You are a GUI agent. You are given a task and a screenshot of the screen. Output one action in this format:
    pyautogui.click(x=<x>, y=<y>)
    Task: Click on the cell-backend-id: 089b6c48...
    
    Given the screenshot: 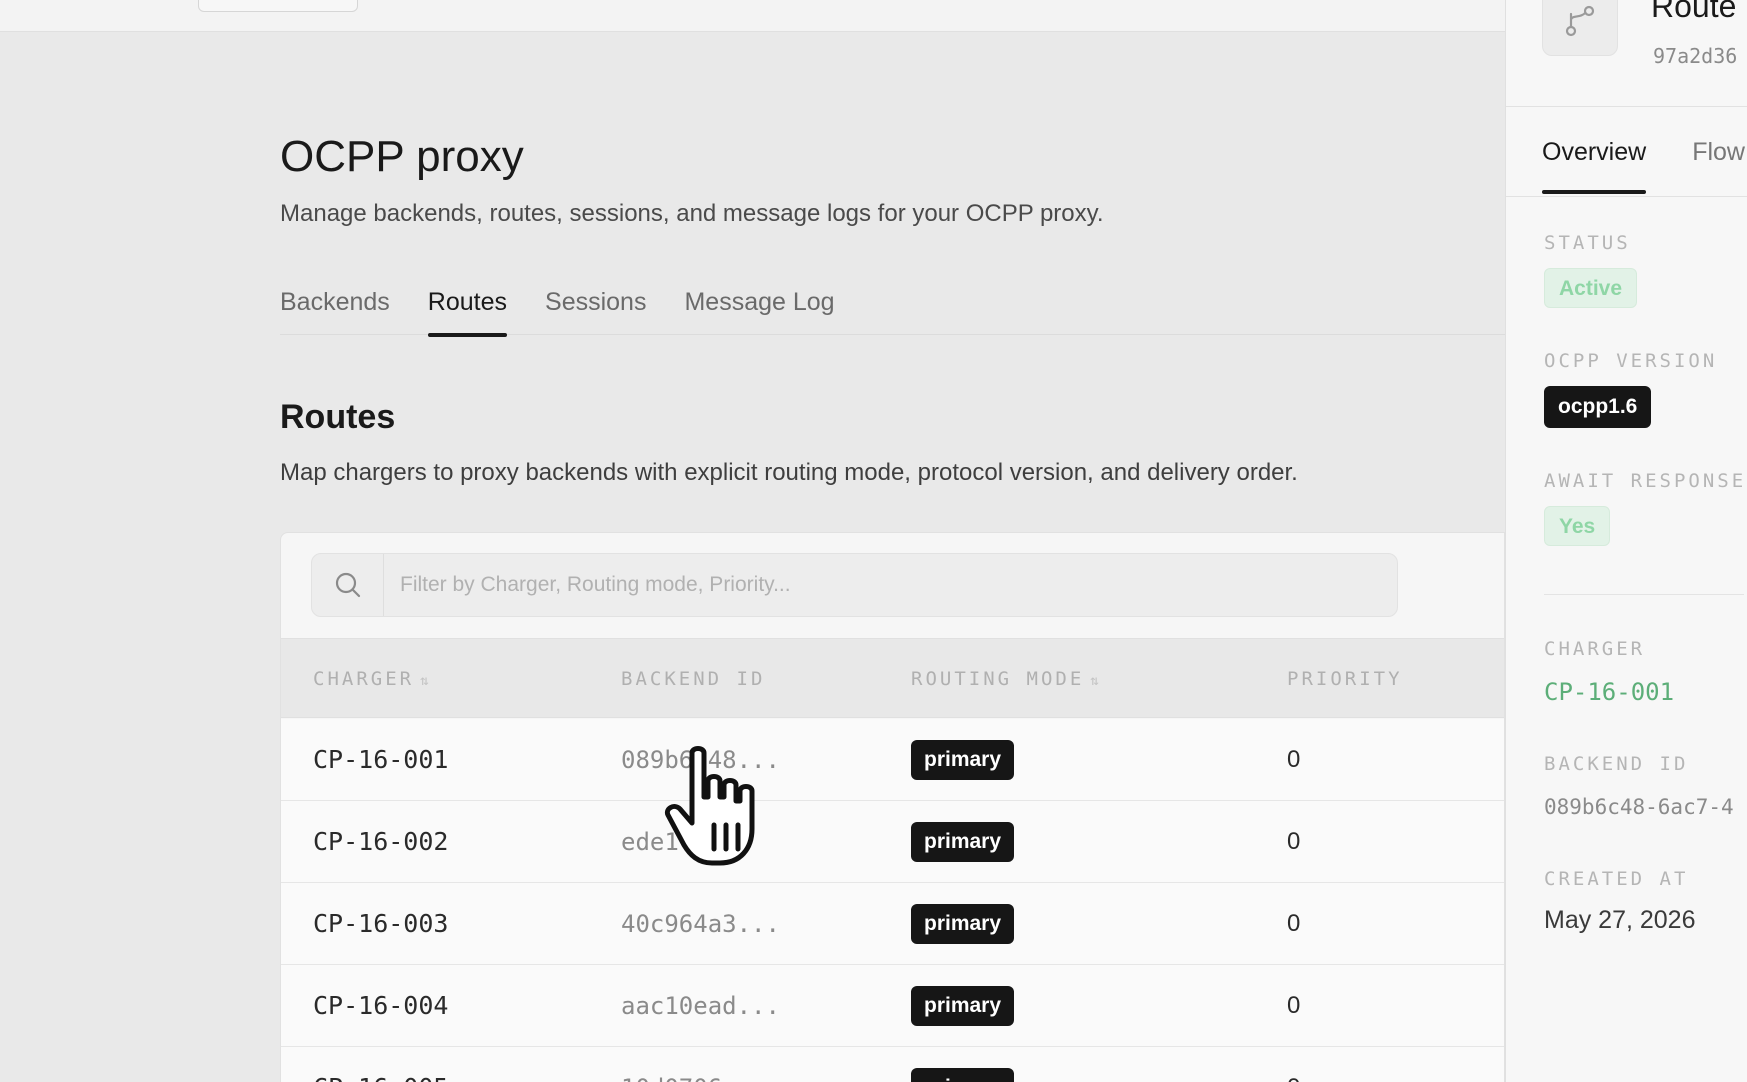 What is the action you would take?
    pyautogui.click(x=700, y=760)
    